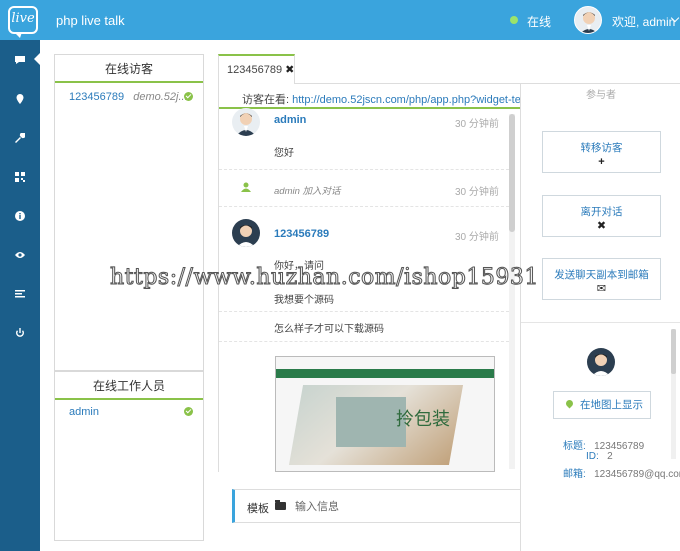 The image size is (680, 551). What do you see at coordinates (601, 162) in the screenshot?
I see `plus-icon: +` at bounding box center [601, 162].